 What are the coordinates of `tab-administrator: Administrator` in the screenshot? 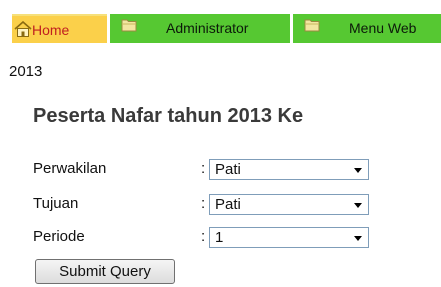 It's located at (200, 28).